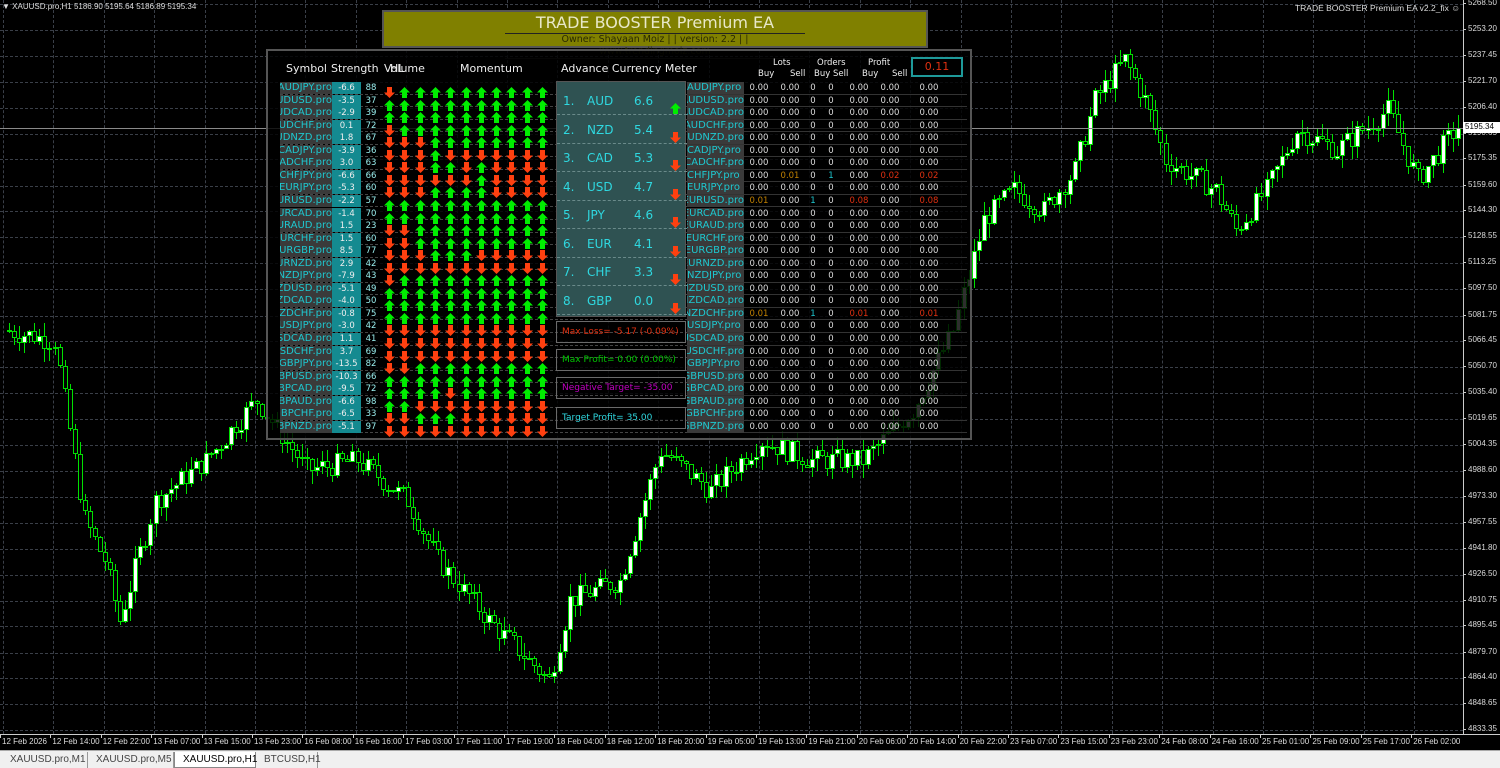 Image resolution: width=1500 pixels, height=768 pixels. Describe the element at coordinates (306, 251) in the screenshot. I see `symbol-cell: EURGBP.pro` at that location.